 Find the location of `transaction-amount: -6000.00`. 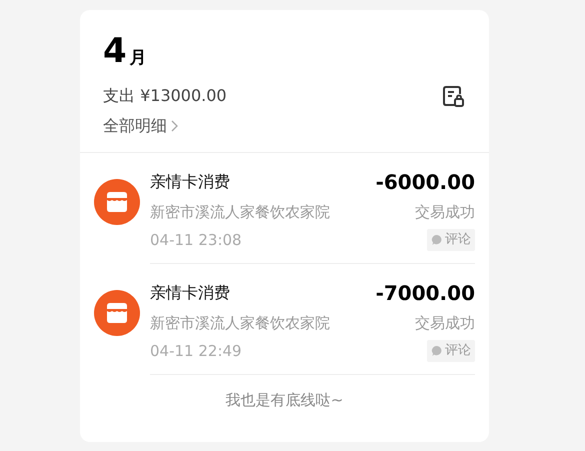

transaction-amount: -6000.00 is located at coordinates (425, 182).